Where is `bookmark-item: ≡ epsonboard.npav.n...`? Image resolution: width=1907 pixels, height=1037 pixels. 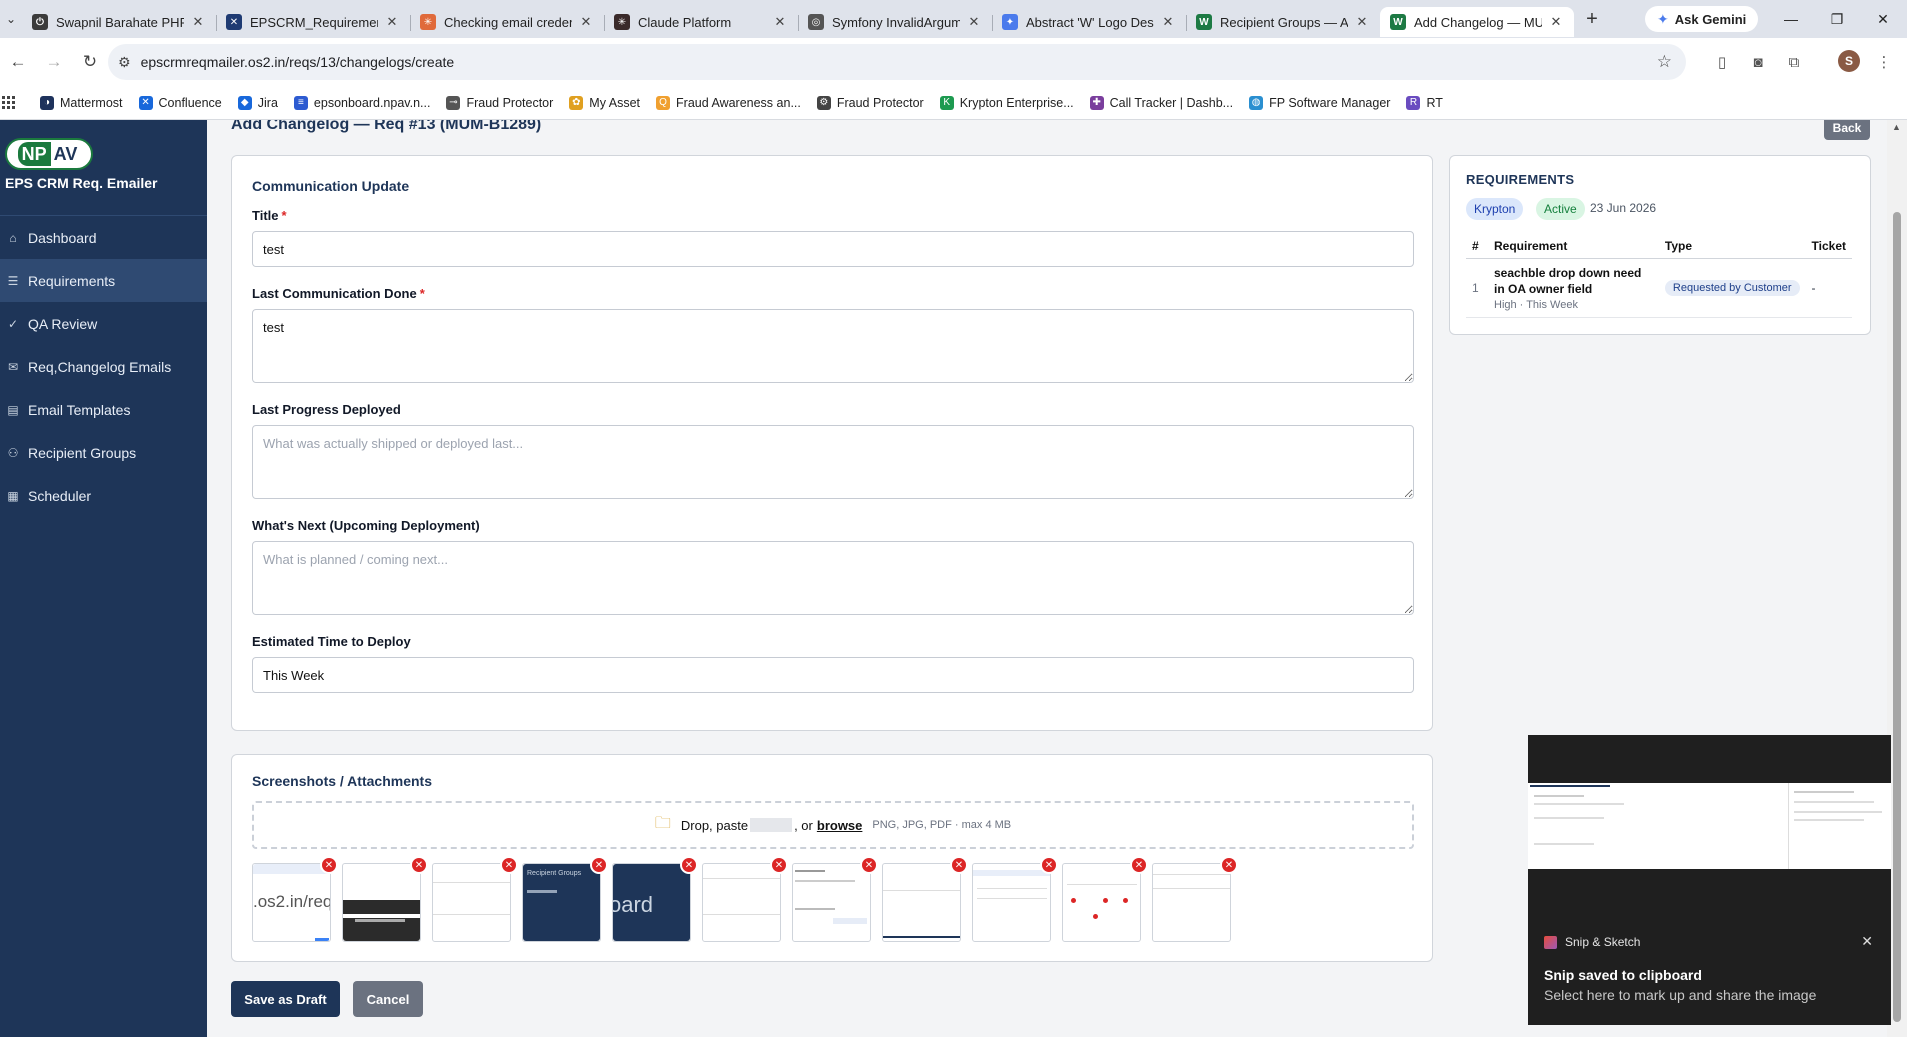 bookmark-item: ≡ epsonboard.npav.n... is located at coordinates (361, 102).